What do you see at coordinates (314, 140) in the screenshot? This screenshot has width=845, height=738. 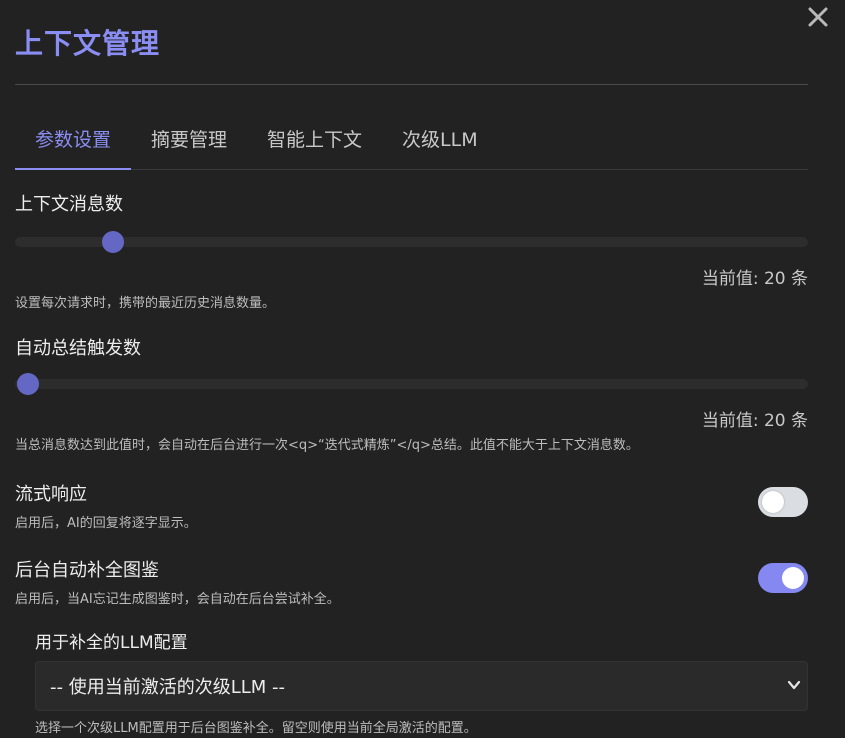 I see `tab-smart-context: 智能上下文` at bounding box center [314, 140].